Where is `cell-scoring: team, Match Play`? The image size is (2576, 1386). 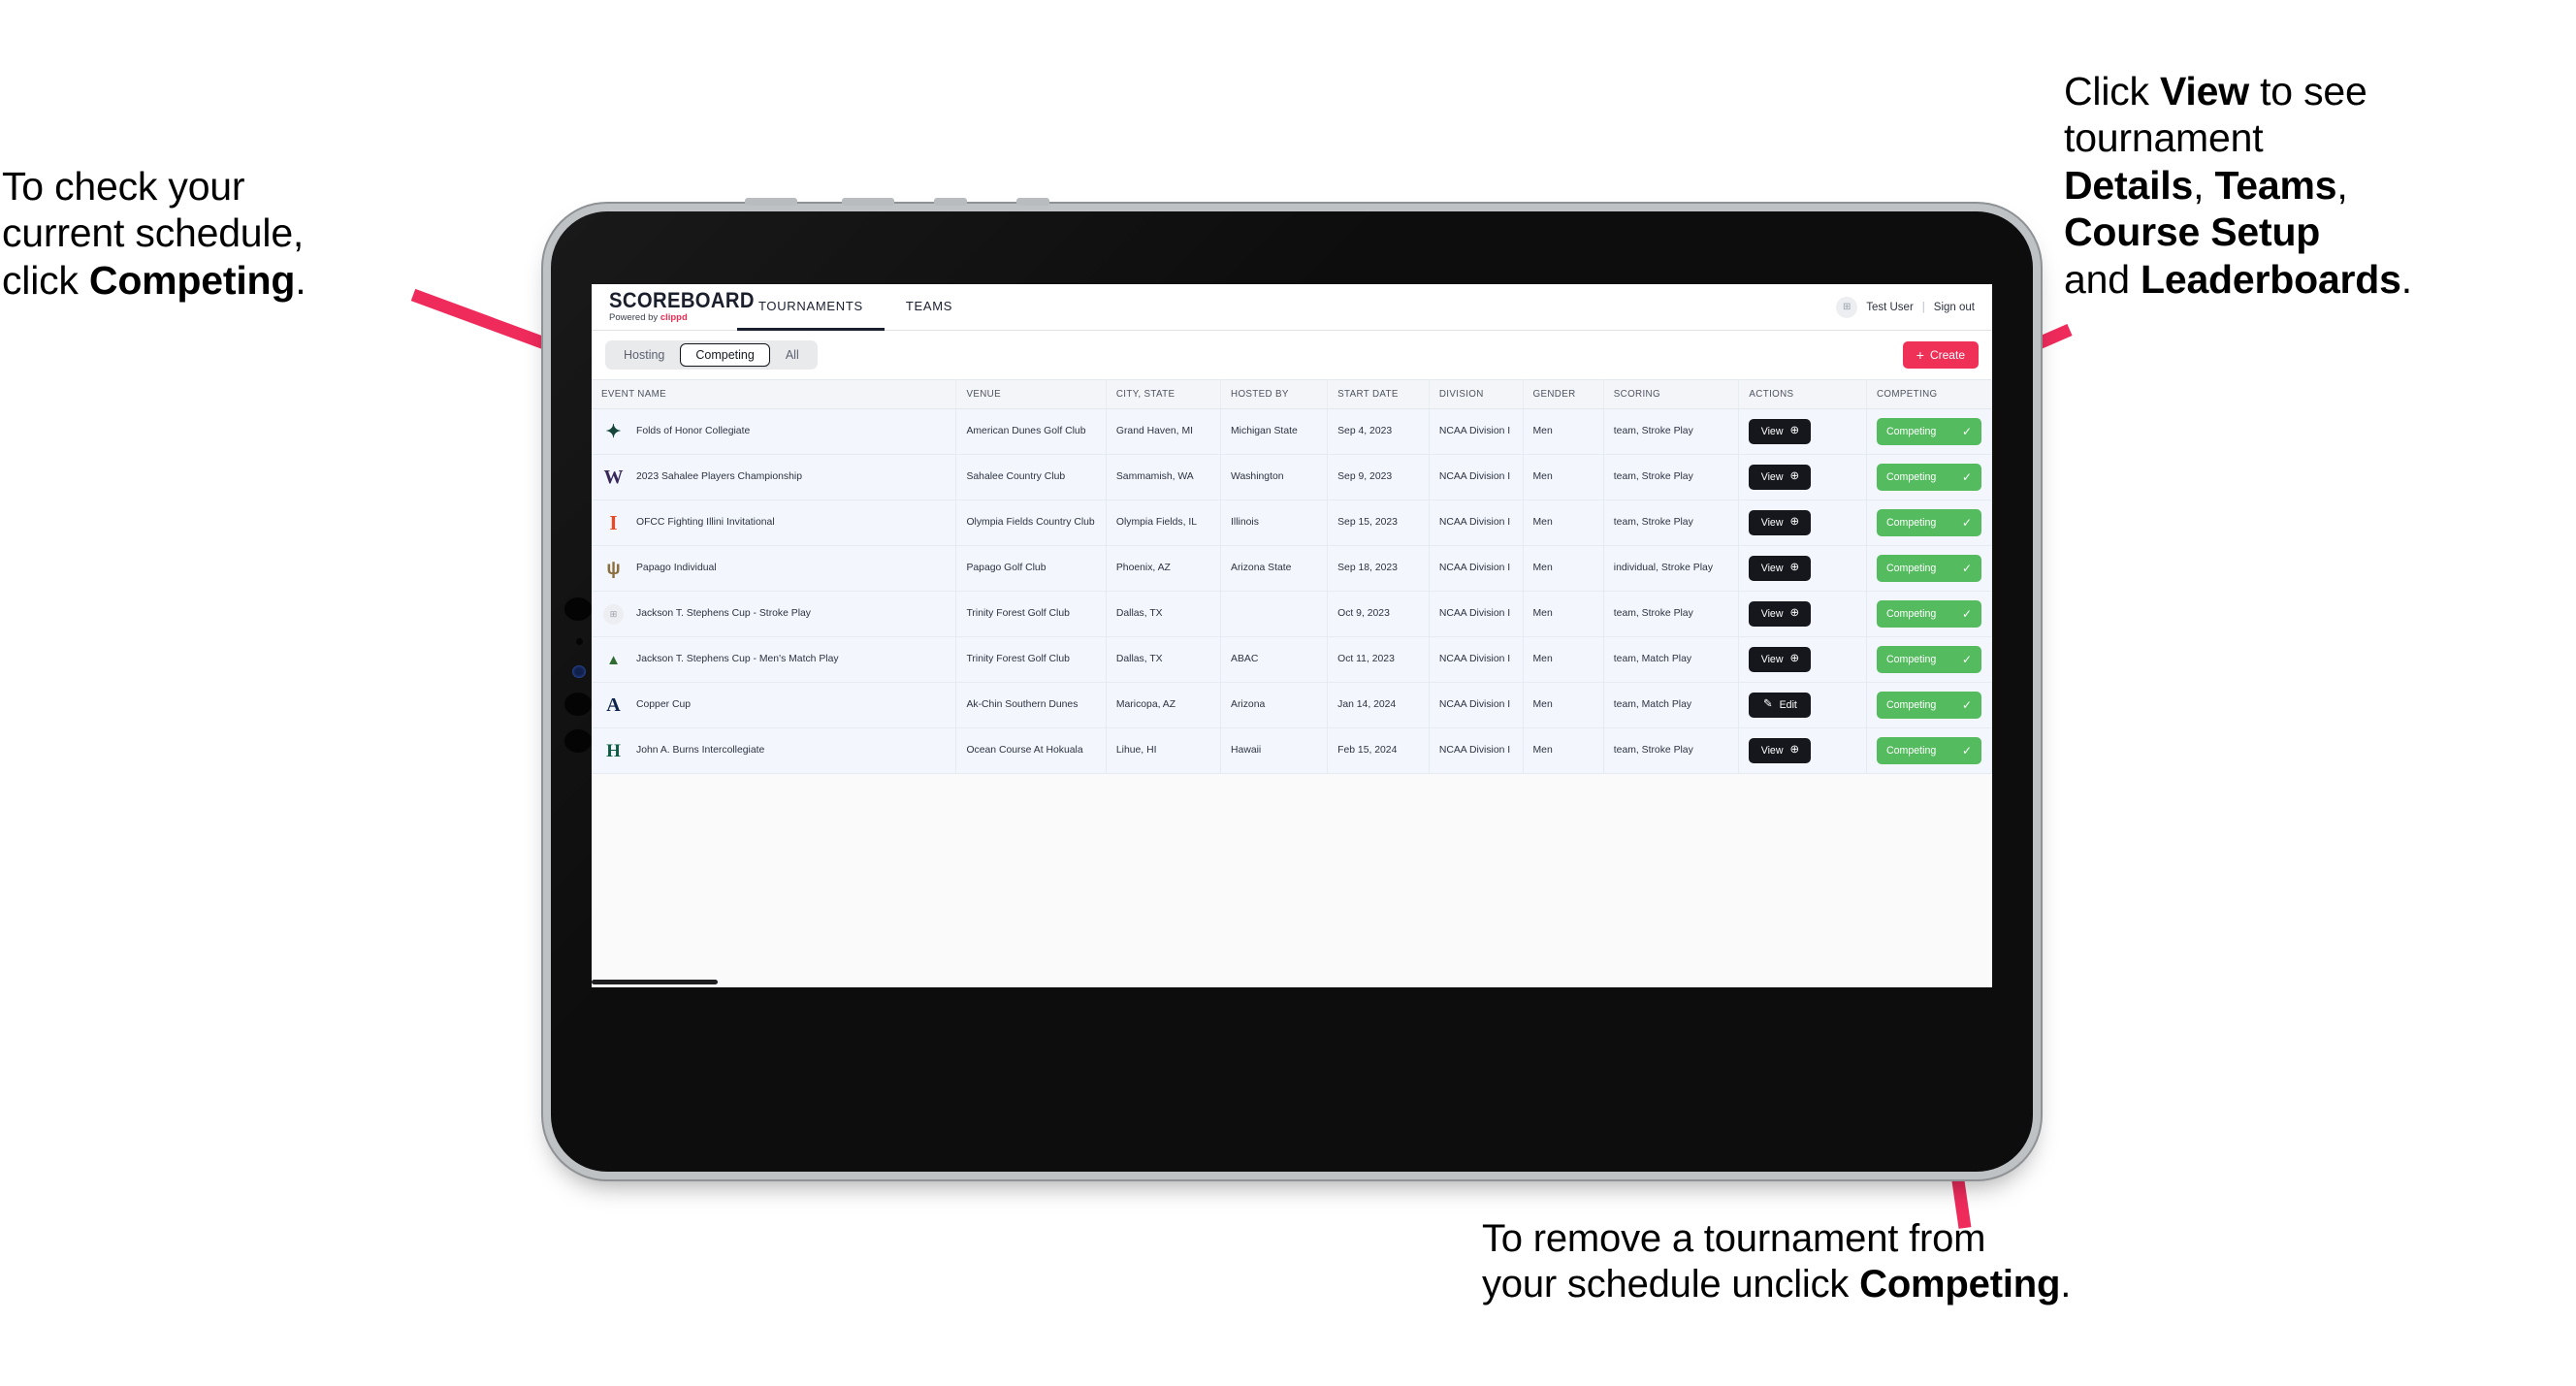 cell-scoring: team, Match Play is located at coordinates (1671, 659).